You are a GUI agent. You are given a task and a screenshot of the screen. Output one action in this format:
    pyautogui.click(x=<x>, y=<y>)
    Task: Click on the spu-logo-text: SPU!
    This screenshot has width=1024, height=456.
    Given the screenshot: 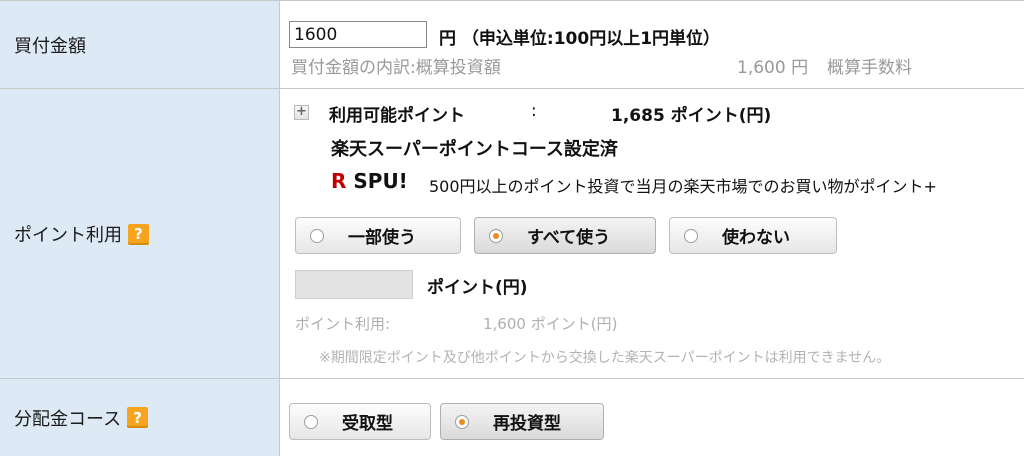 What is the action you would take?
    pyautogui.click(x=380, y=181)
    